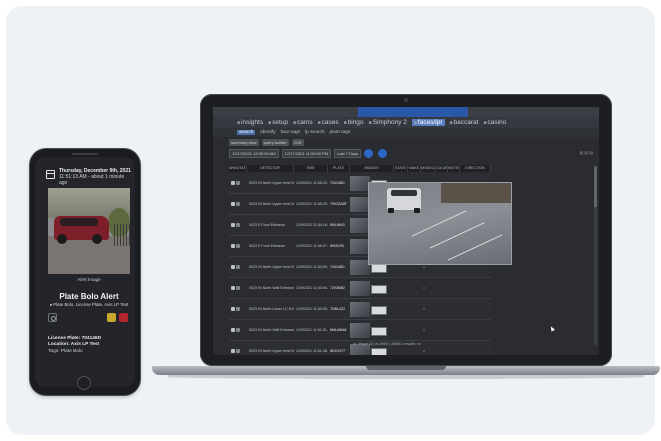  Describe the element at coordinates (372, 168) in the screenshot. I see `column-header-images: IMAGES` at that location.